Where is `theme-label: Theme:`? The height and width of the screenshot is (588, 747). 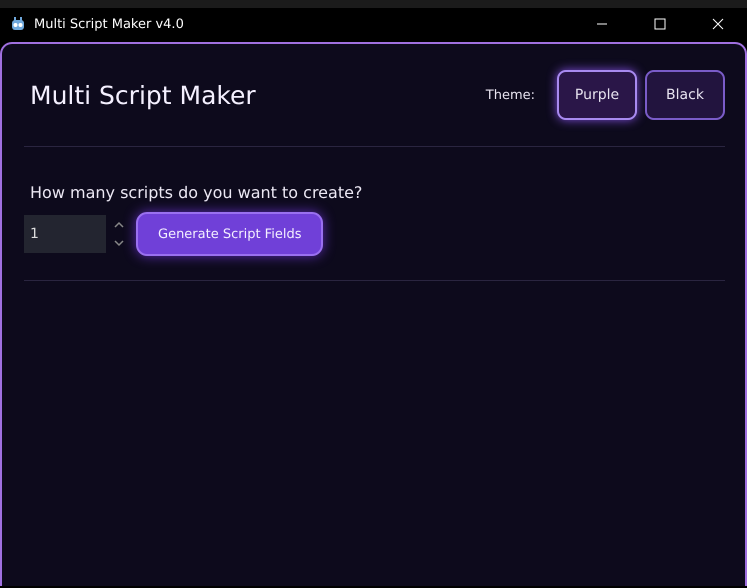 theme-label: Theme: is located at coordinates (510, 95).